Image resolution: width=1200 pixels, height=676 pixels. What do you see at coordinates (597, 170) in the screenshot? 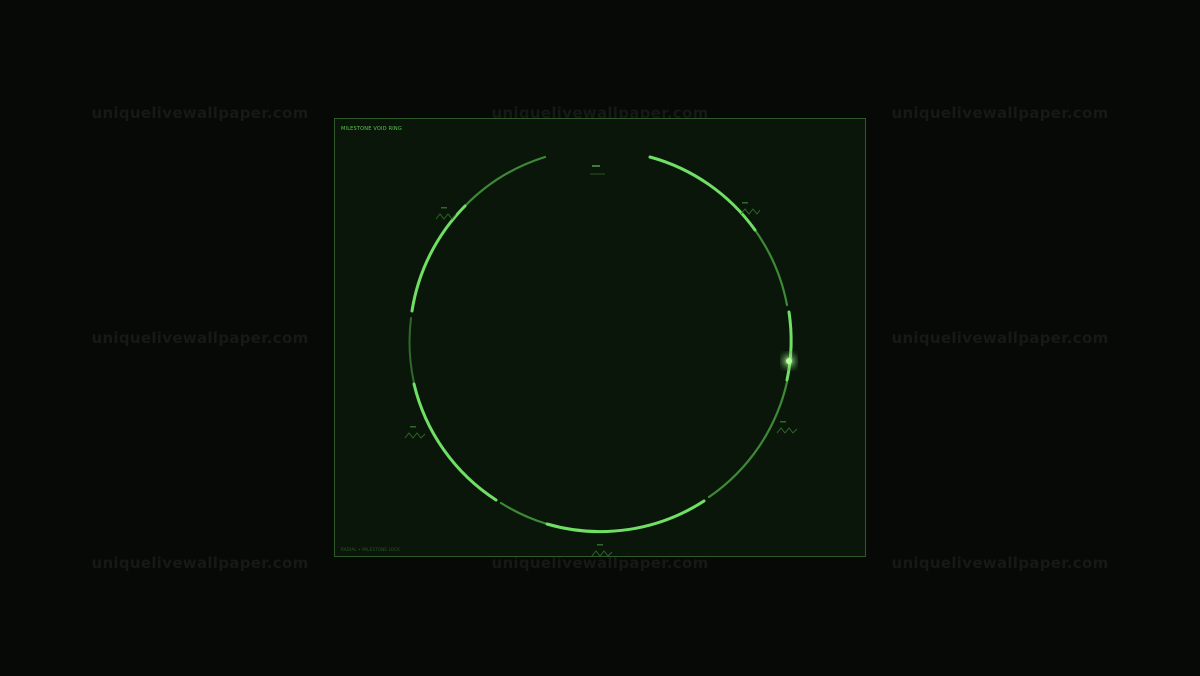
I see `top-marker` at bounding box center [597, 170].